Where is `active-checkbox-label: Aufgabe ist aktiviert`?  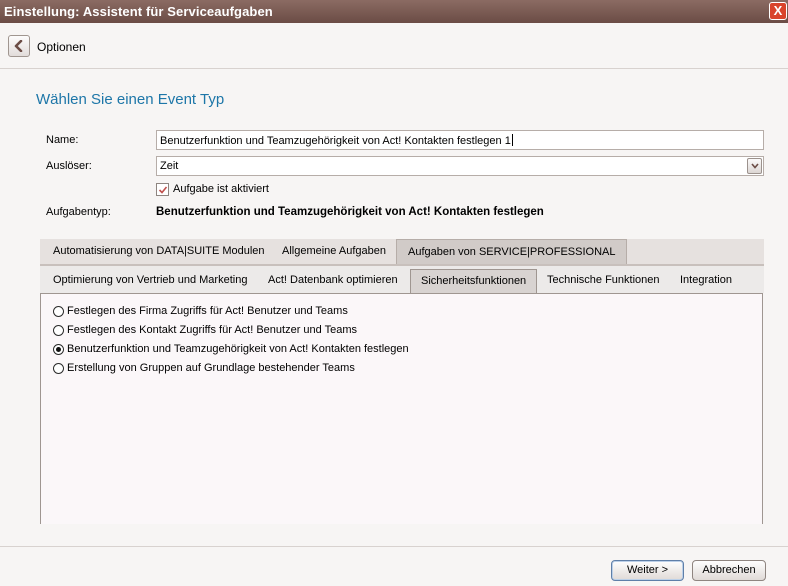 active-checkbox-label: Aufgabe ist aktiviert is located at coordinates (221, 189).